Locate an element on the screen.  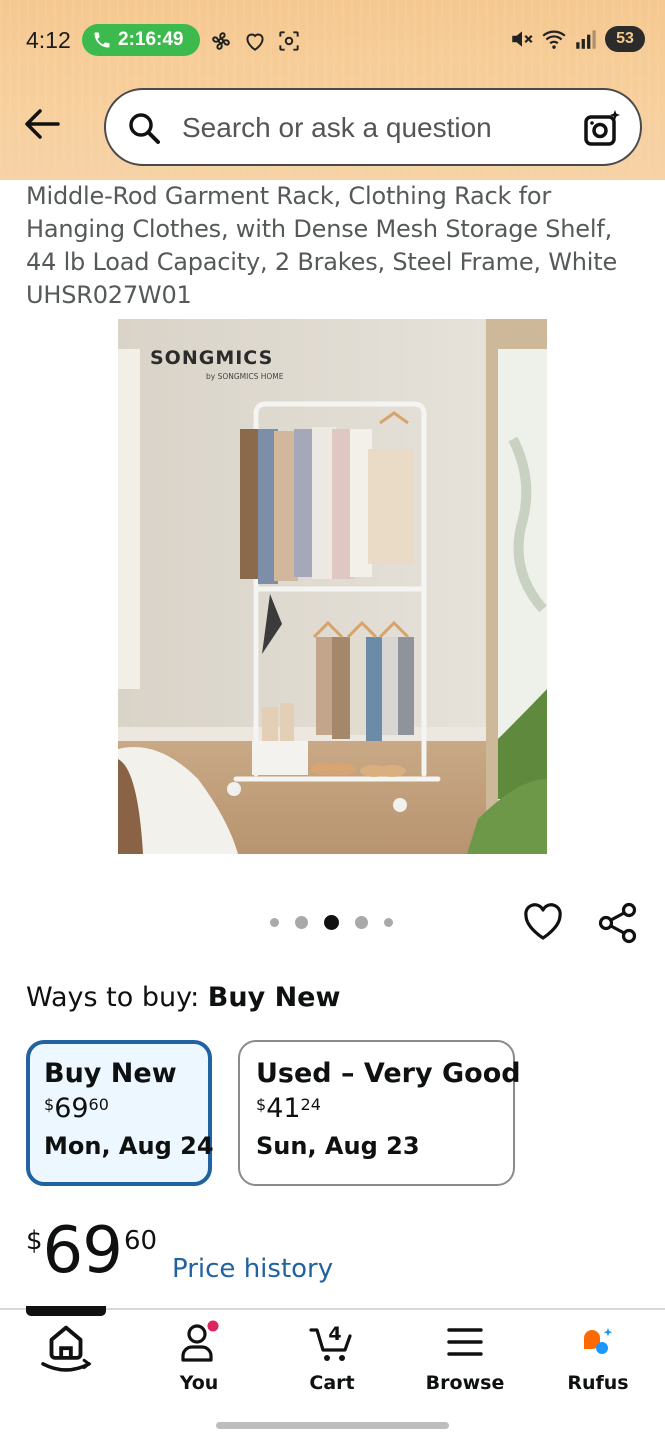
nav-label-you: You is located at coordinates (199, 1383).